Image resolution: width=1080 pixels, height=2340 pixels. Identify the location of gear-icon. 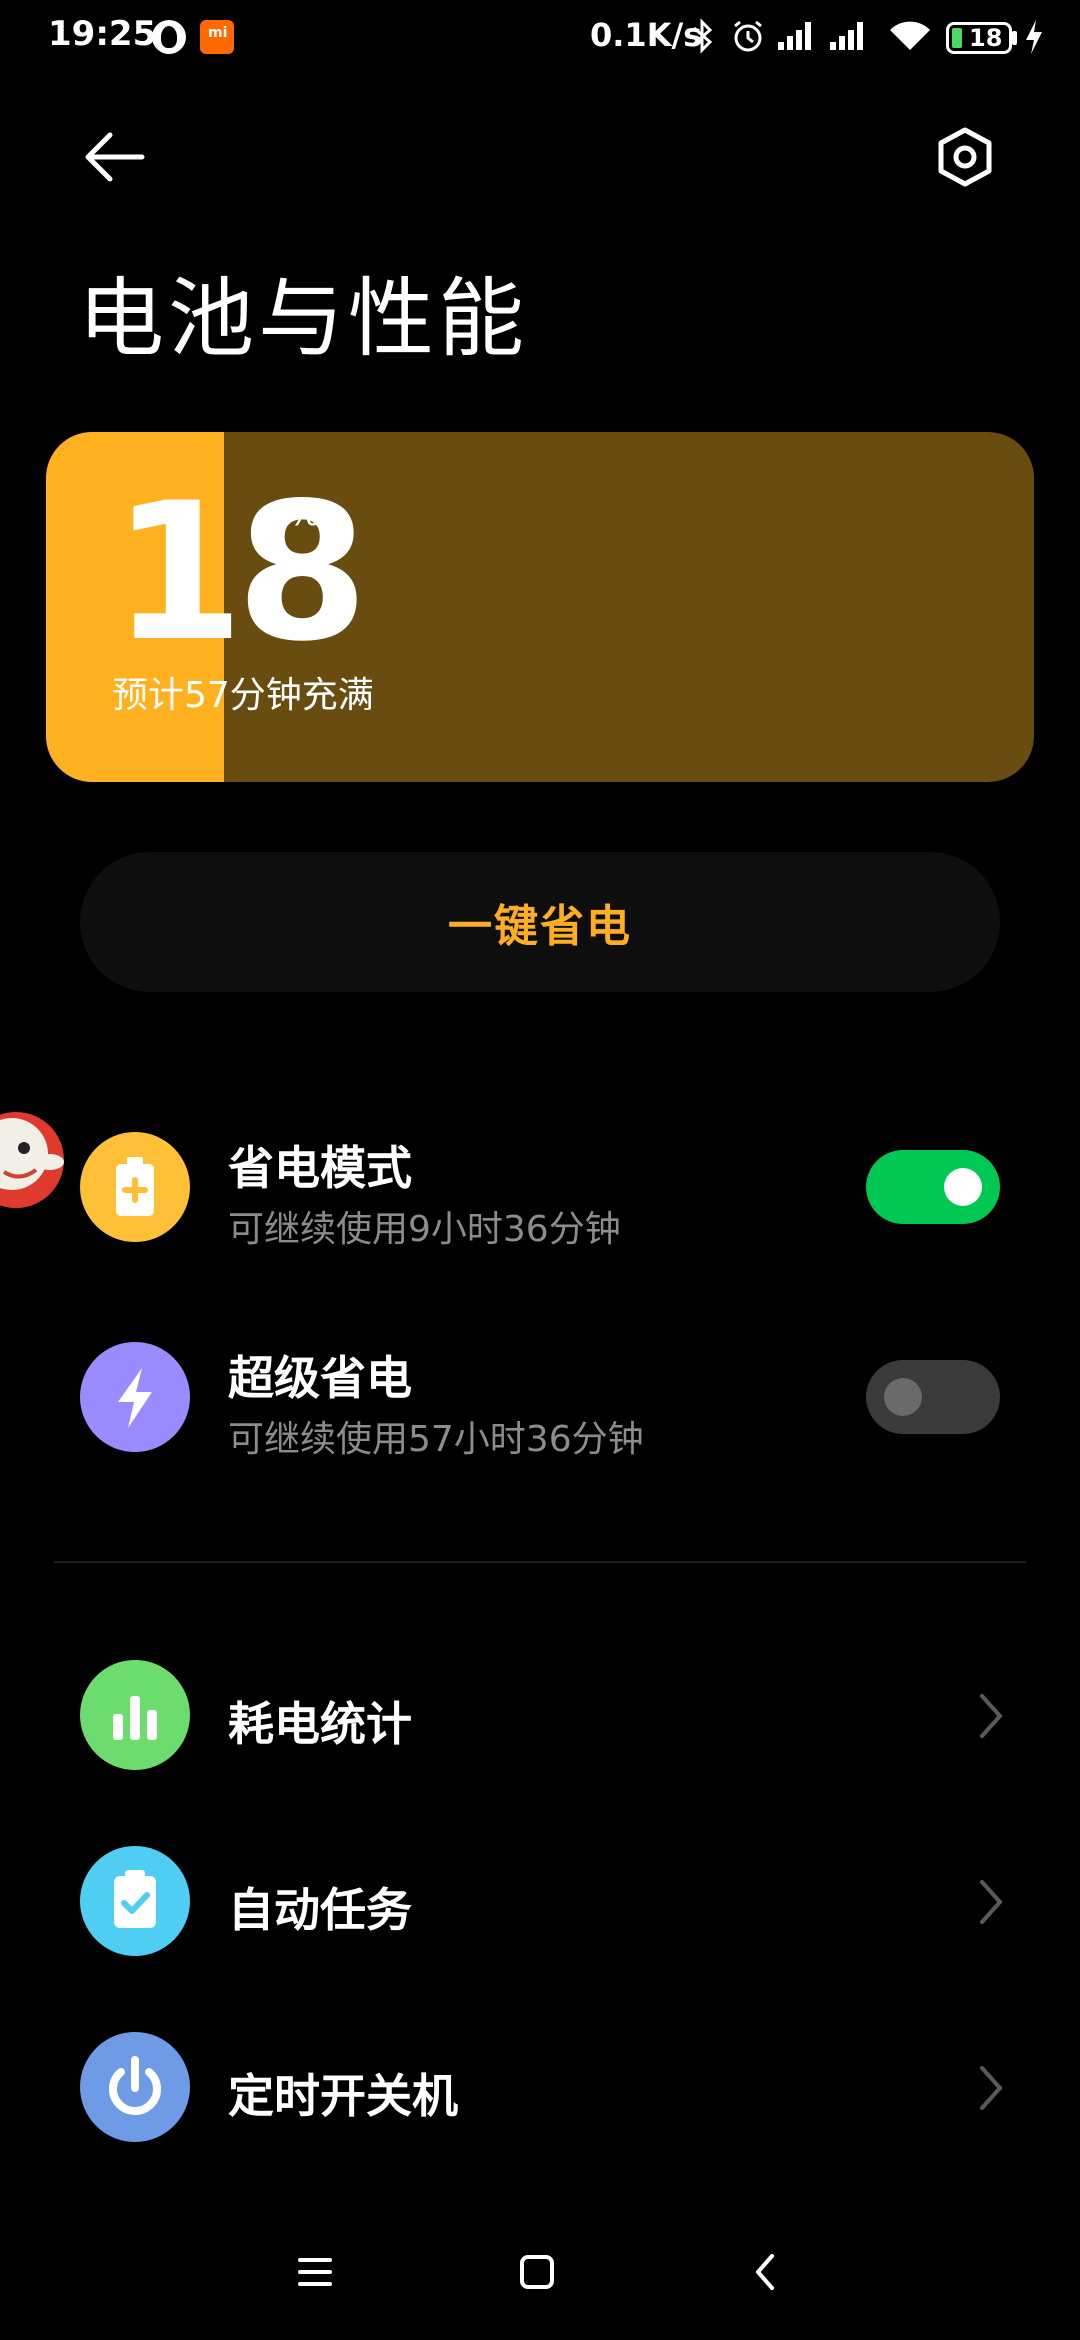
(965, 157).